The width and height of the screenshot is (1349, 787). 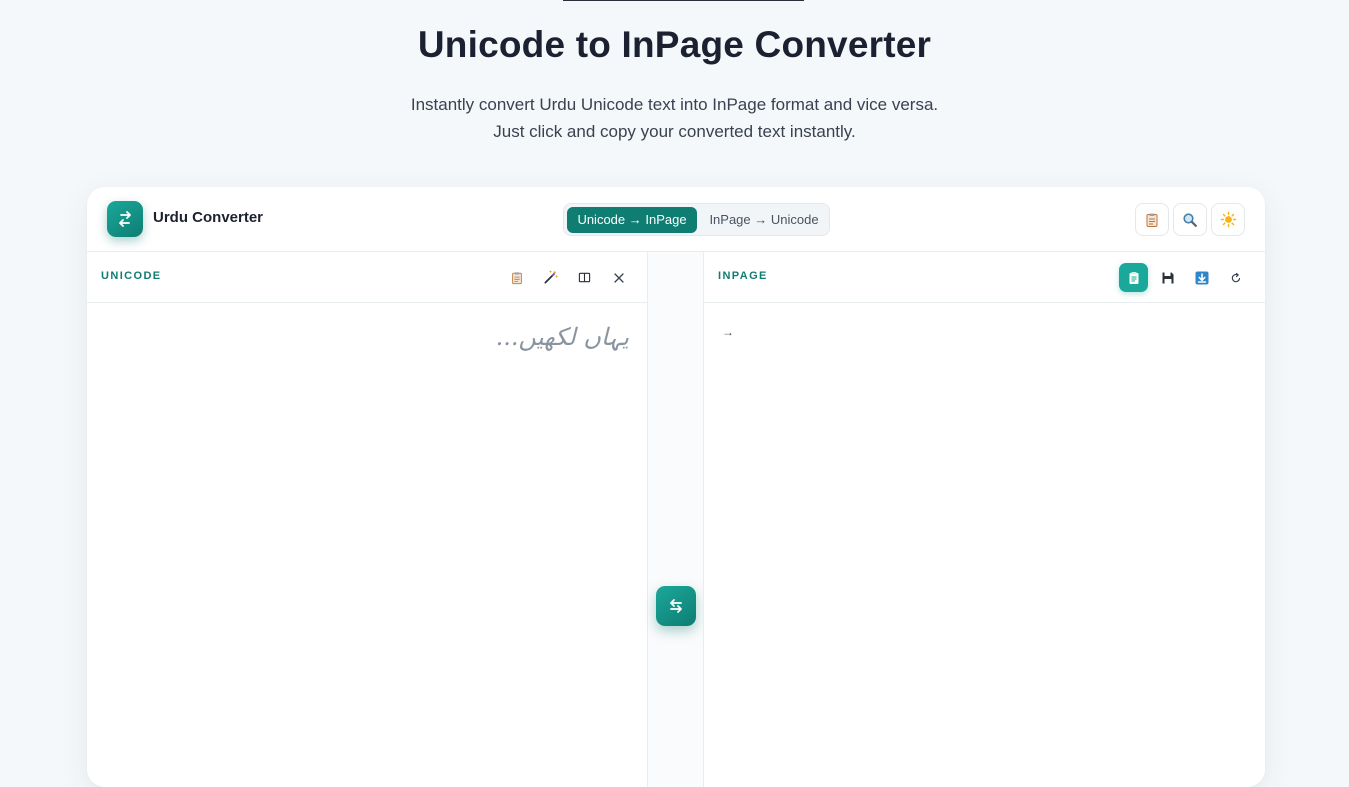 I want to click on save-icon, so click(x=1167, y=277).